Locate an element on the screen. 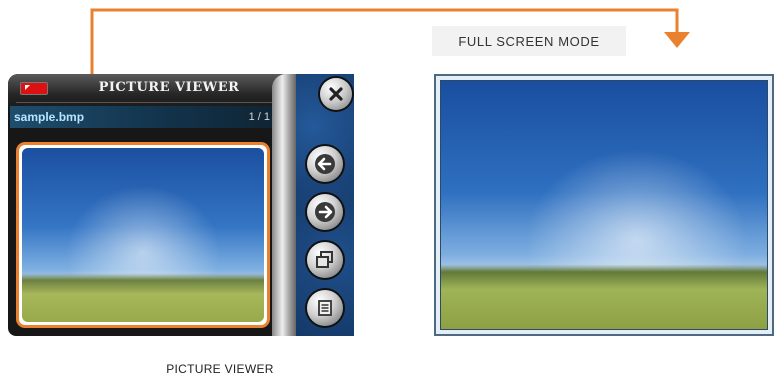 This screenshot has height=383, width=774. close-button is located at coordinates (336, 94).